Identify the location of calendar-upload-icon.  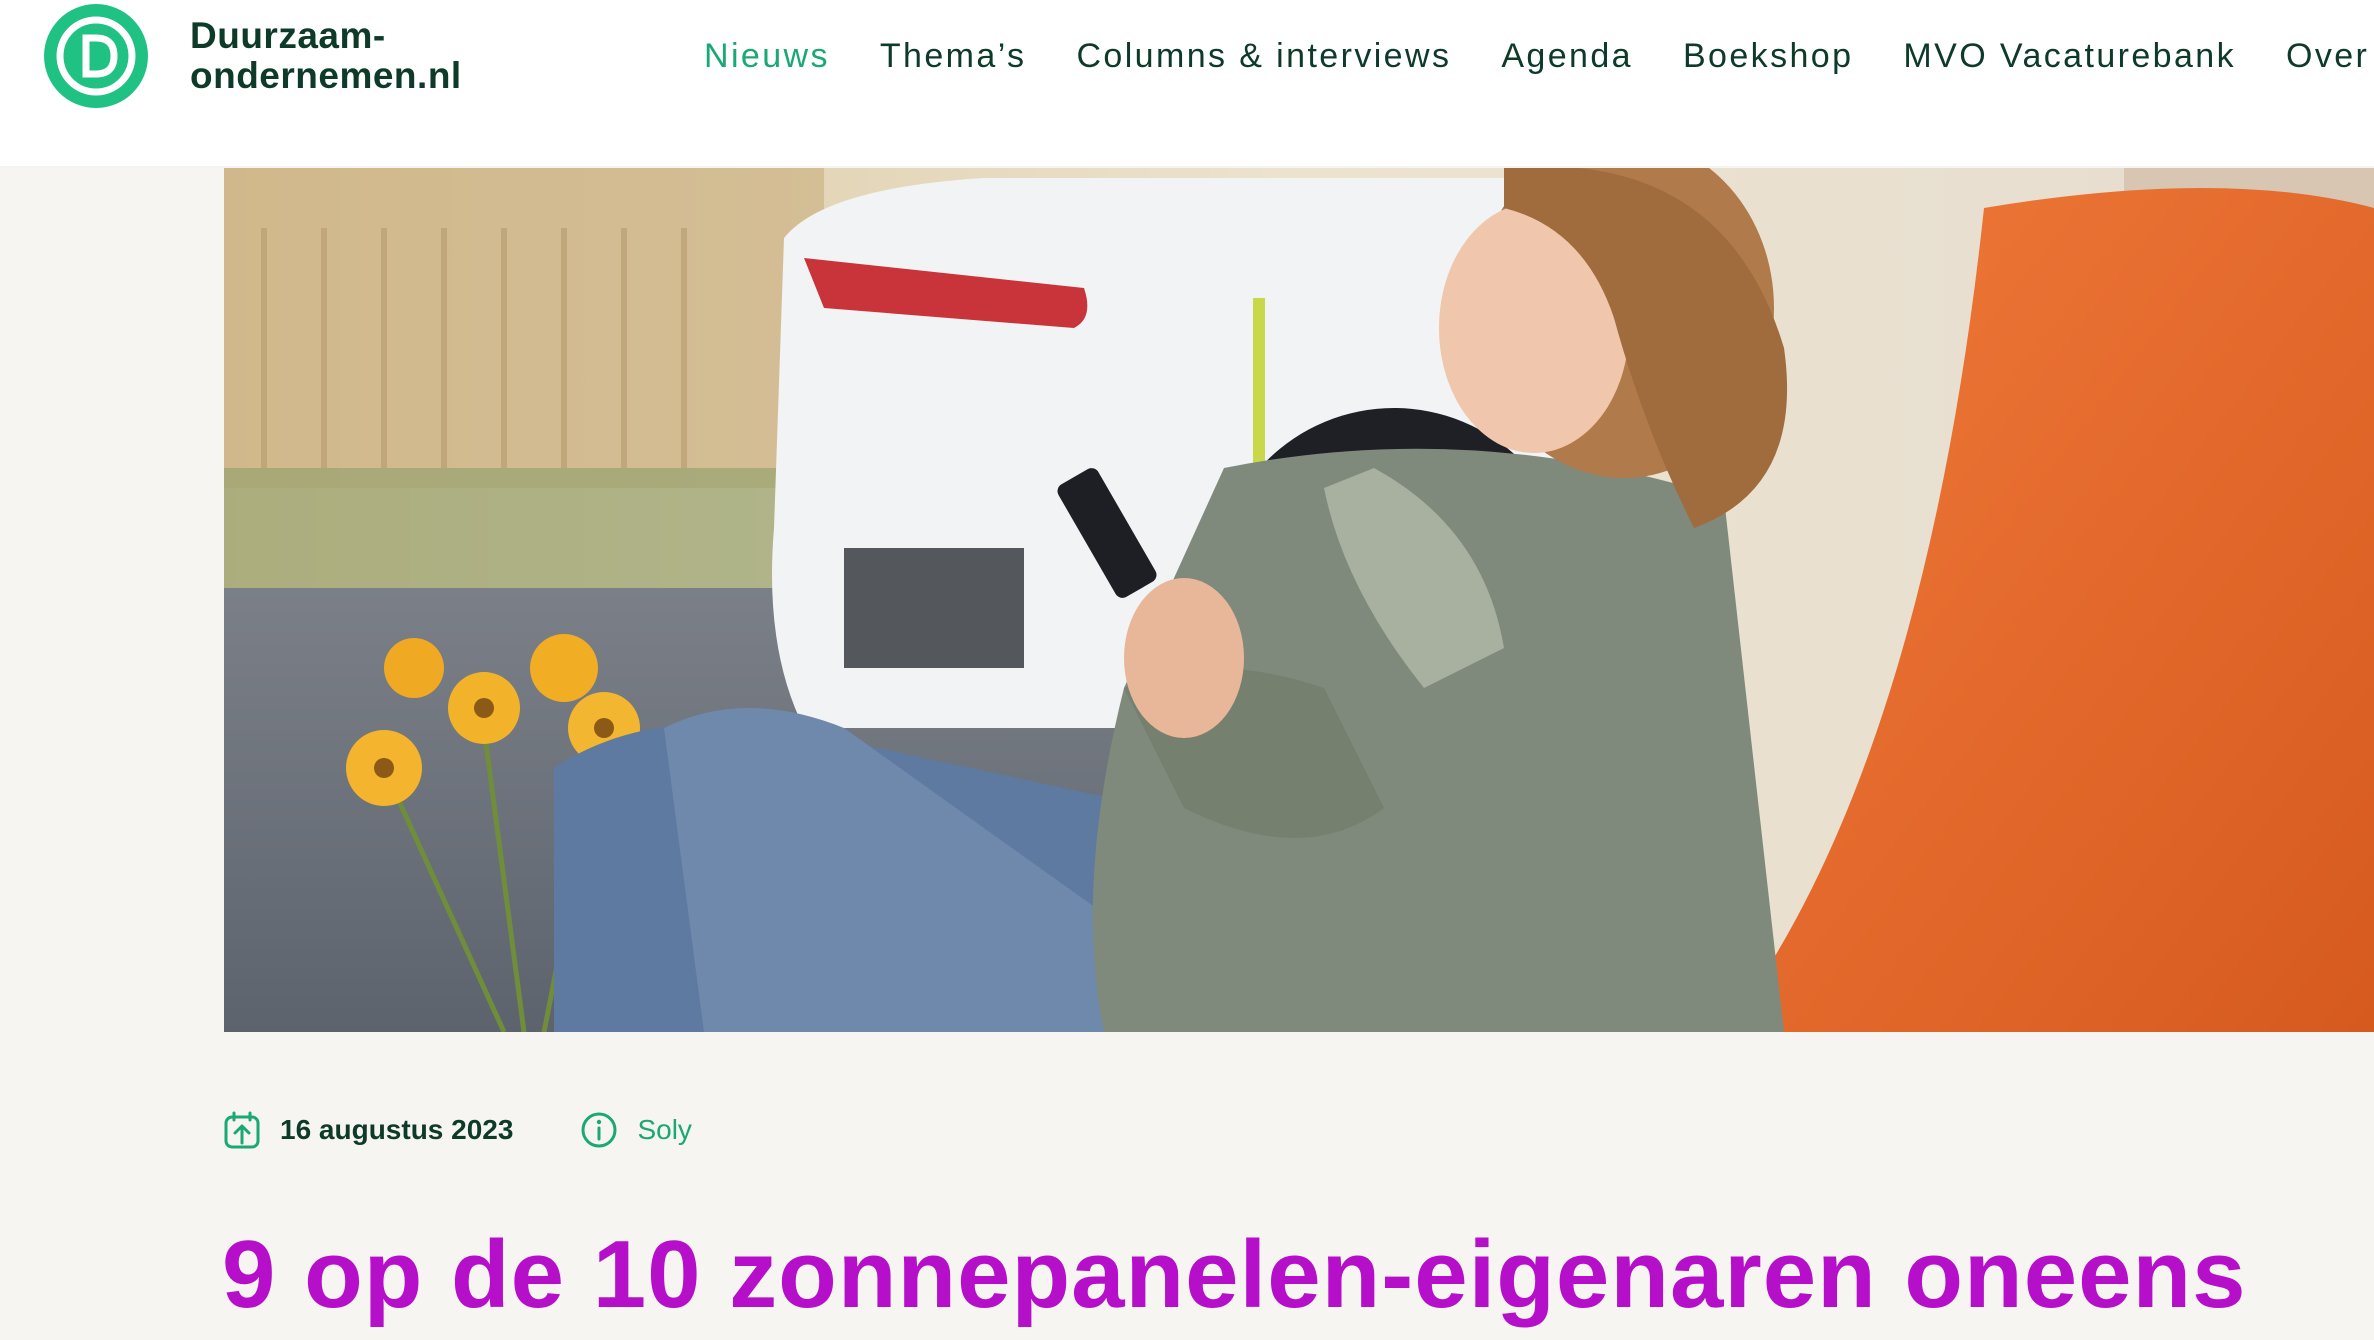
(242, 1130).